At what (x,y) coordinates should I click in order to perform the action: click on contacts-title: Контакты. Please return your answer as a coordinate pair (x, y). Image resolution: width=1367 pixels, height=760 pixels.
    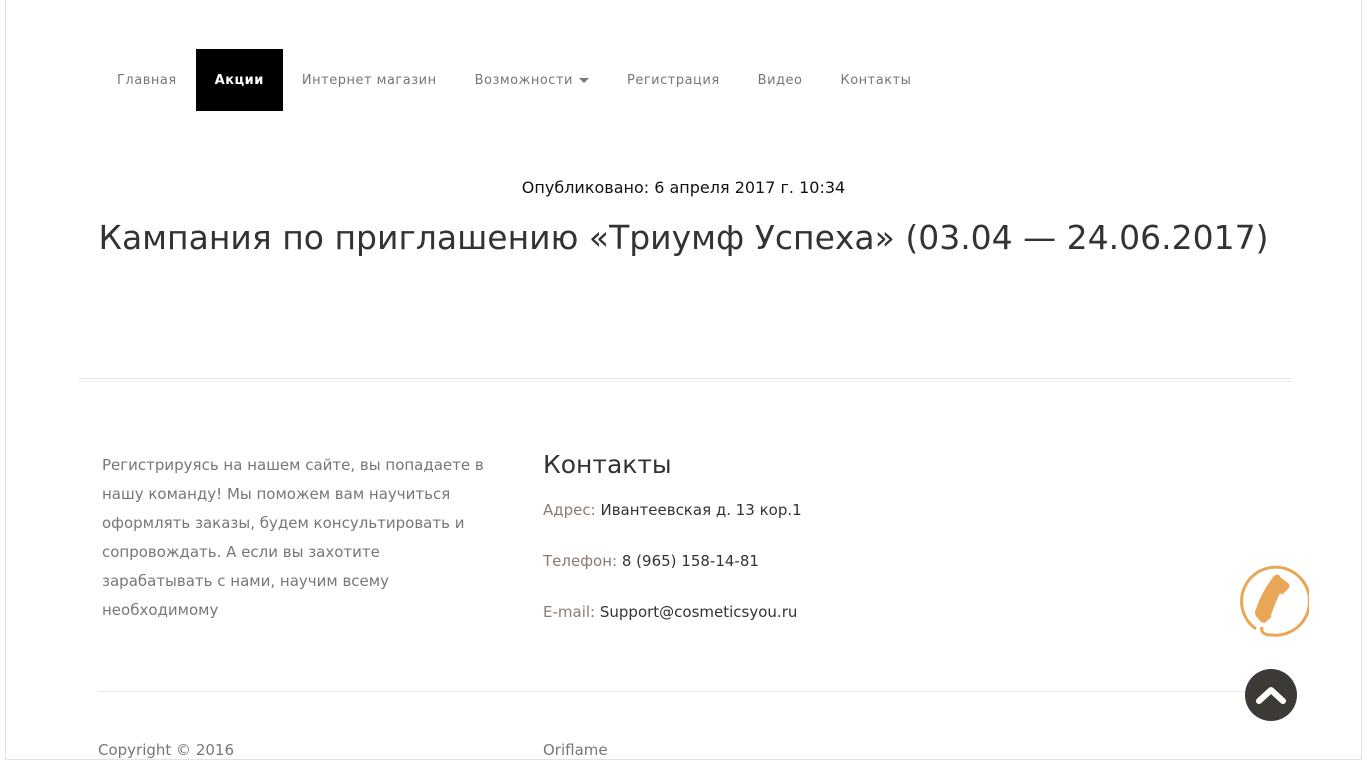
    Looking at the image, I should click on (607, 464).